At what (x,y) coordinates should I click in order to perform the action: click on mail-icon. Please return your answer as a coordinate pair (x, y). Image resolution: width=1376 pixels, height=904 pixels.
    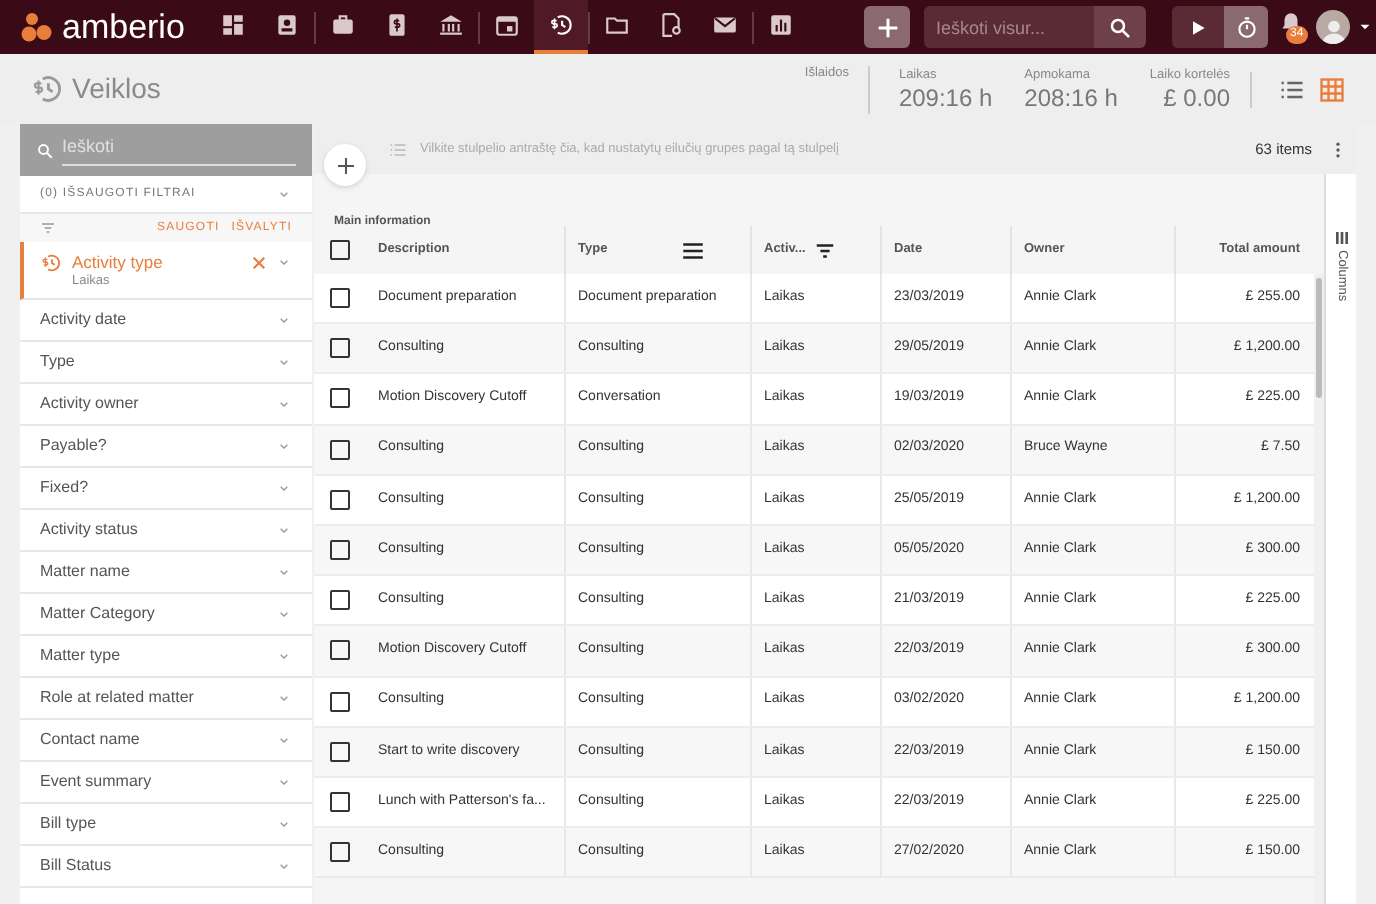
    Looking at the image, I should click on (725, 25).